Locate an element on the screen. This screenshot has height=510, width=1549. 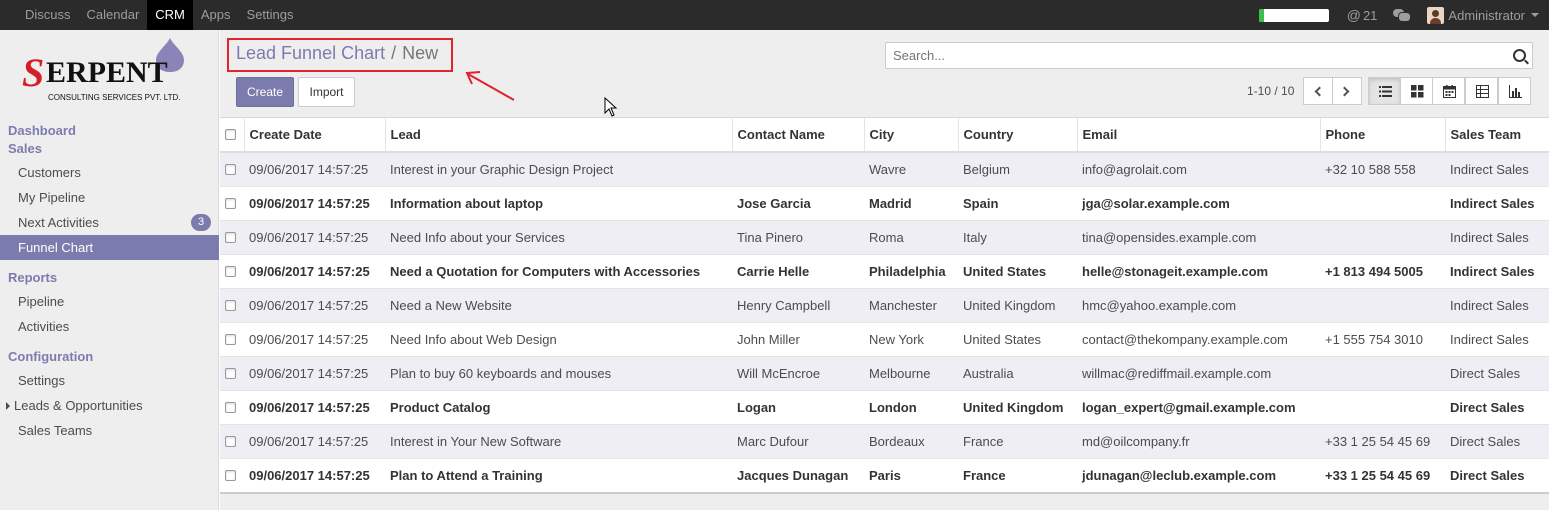
bar-chart-icon is located at coordinates (1515, 91).